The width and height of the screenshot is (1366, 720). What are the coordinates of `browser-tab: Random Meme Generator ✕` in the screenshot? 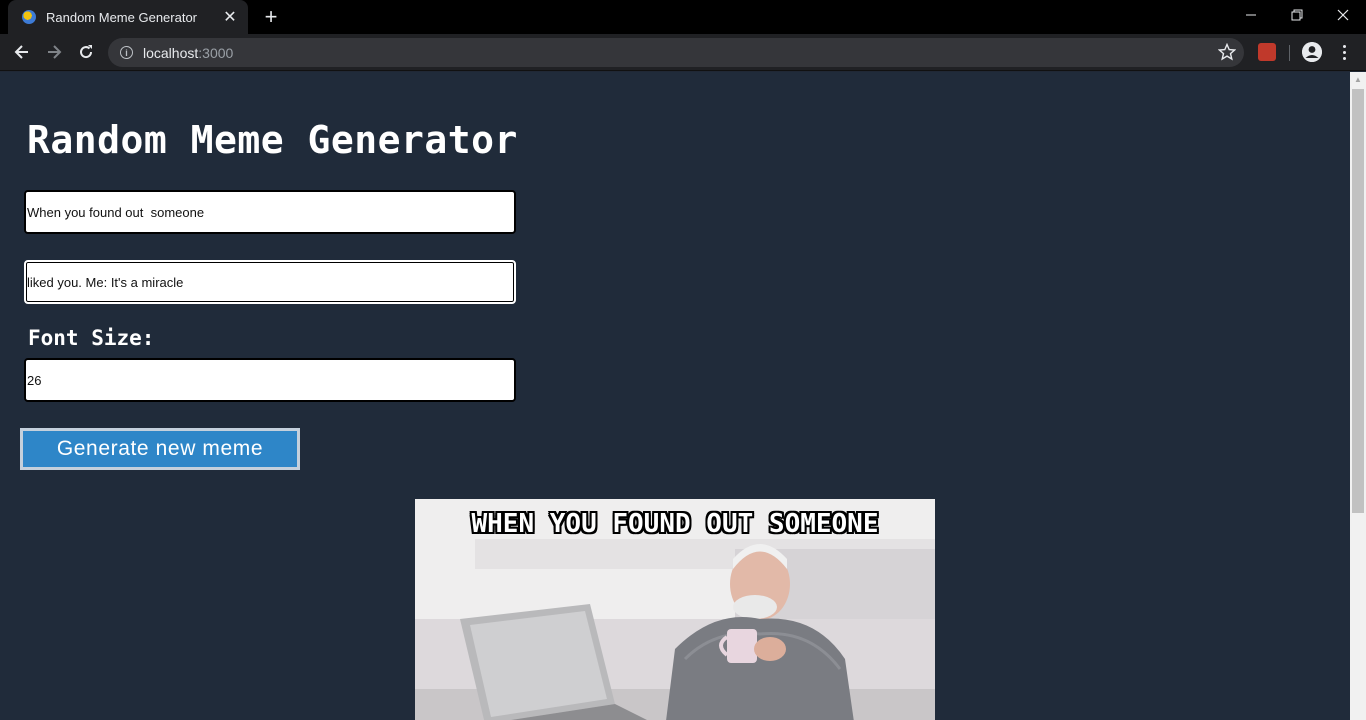 It's located at (128, 17).